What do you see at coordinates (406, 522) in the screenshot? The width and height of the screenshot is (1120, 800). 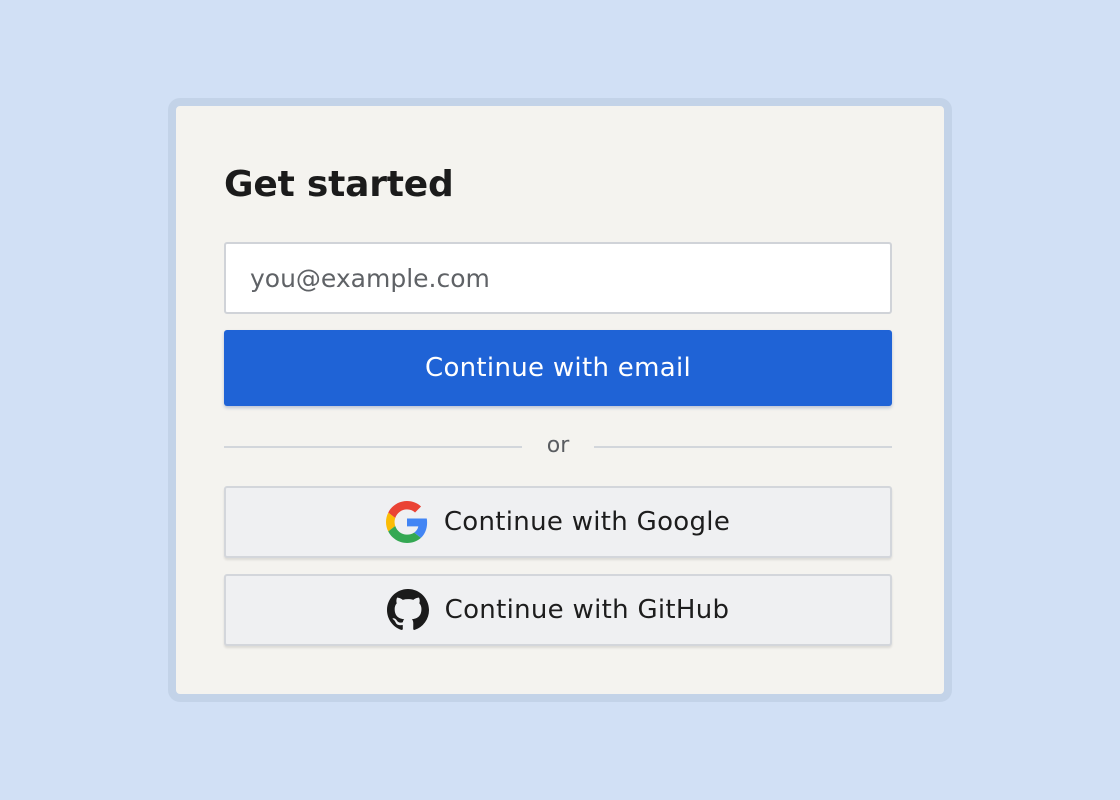 I see `google-icon` at bounding box center [406, 522].